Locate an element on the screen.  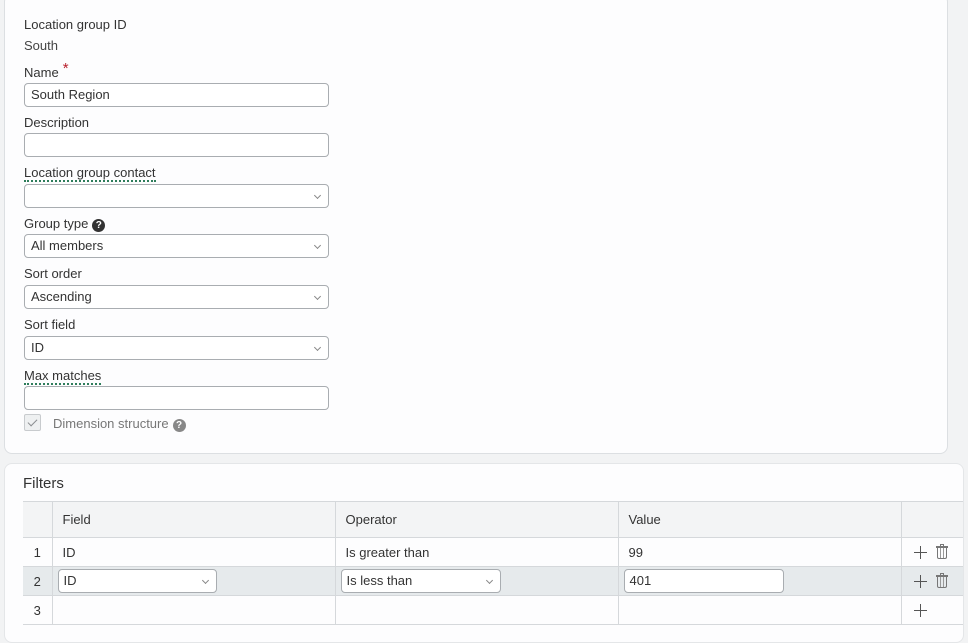
operator-cell is located at coordinates (477, 610).